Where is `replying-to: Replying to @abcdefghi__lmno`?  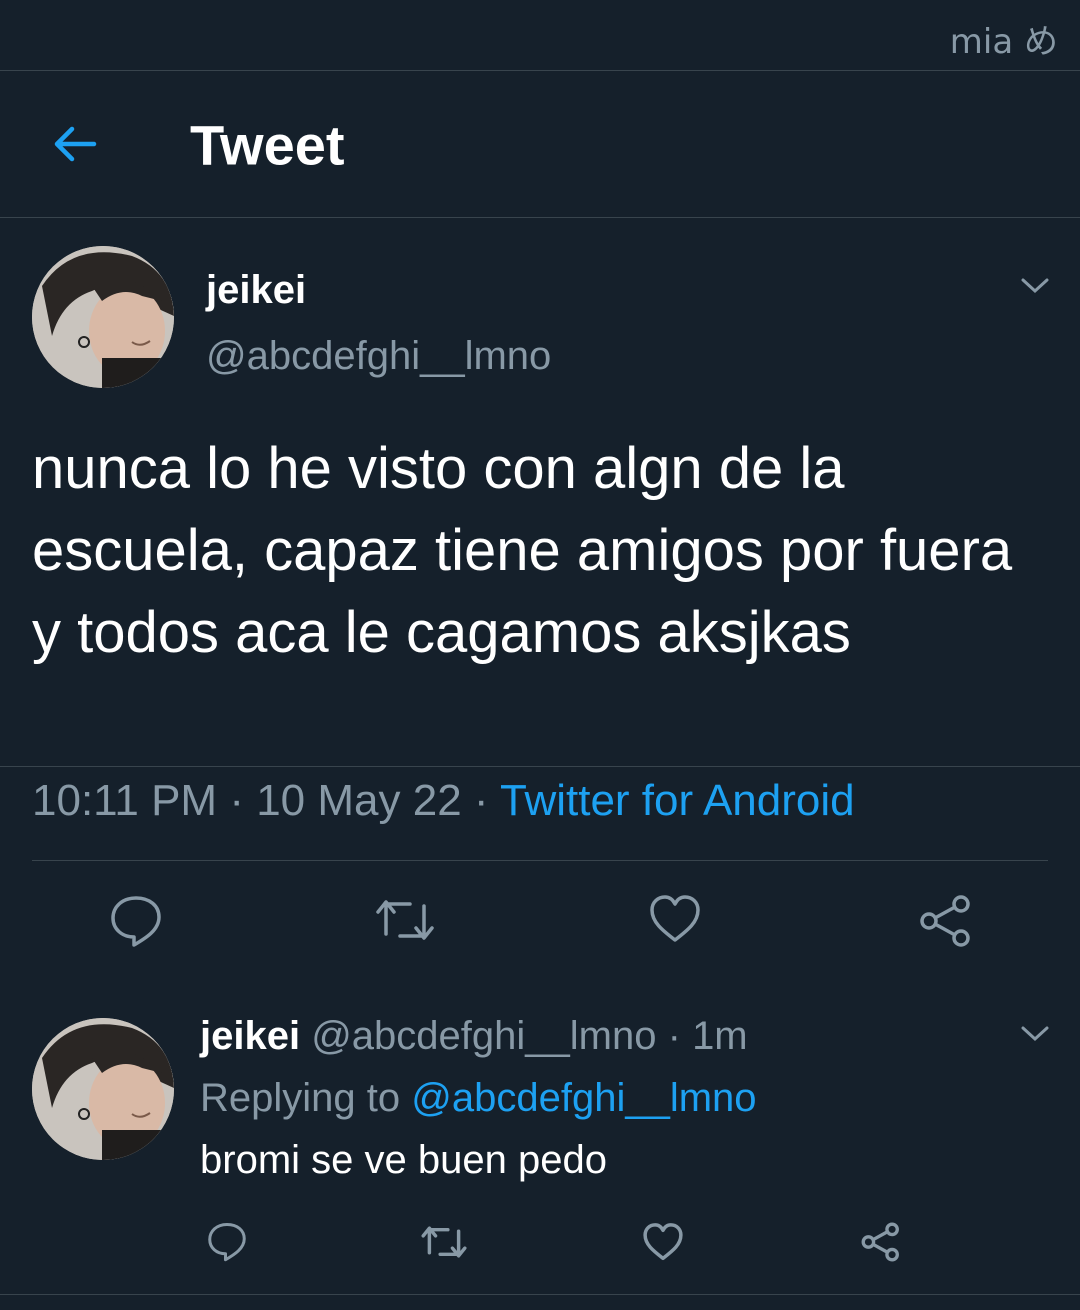 replying-to: Replying to @abcdefghi__lmno is located at coordinates (478, 1098).